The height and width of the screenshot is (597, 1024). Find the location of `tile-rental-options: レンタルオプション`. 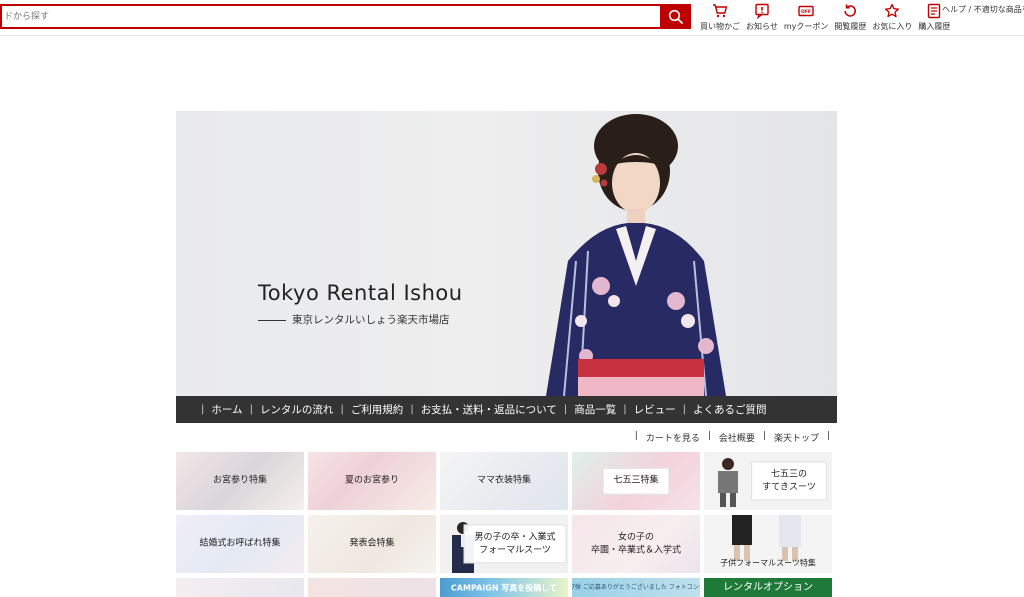

tile-rental-options: レンタルオプション is located at coordinates (768, 587).